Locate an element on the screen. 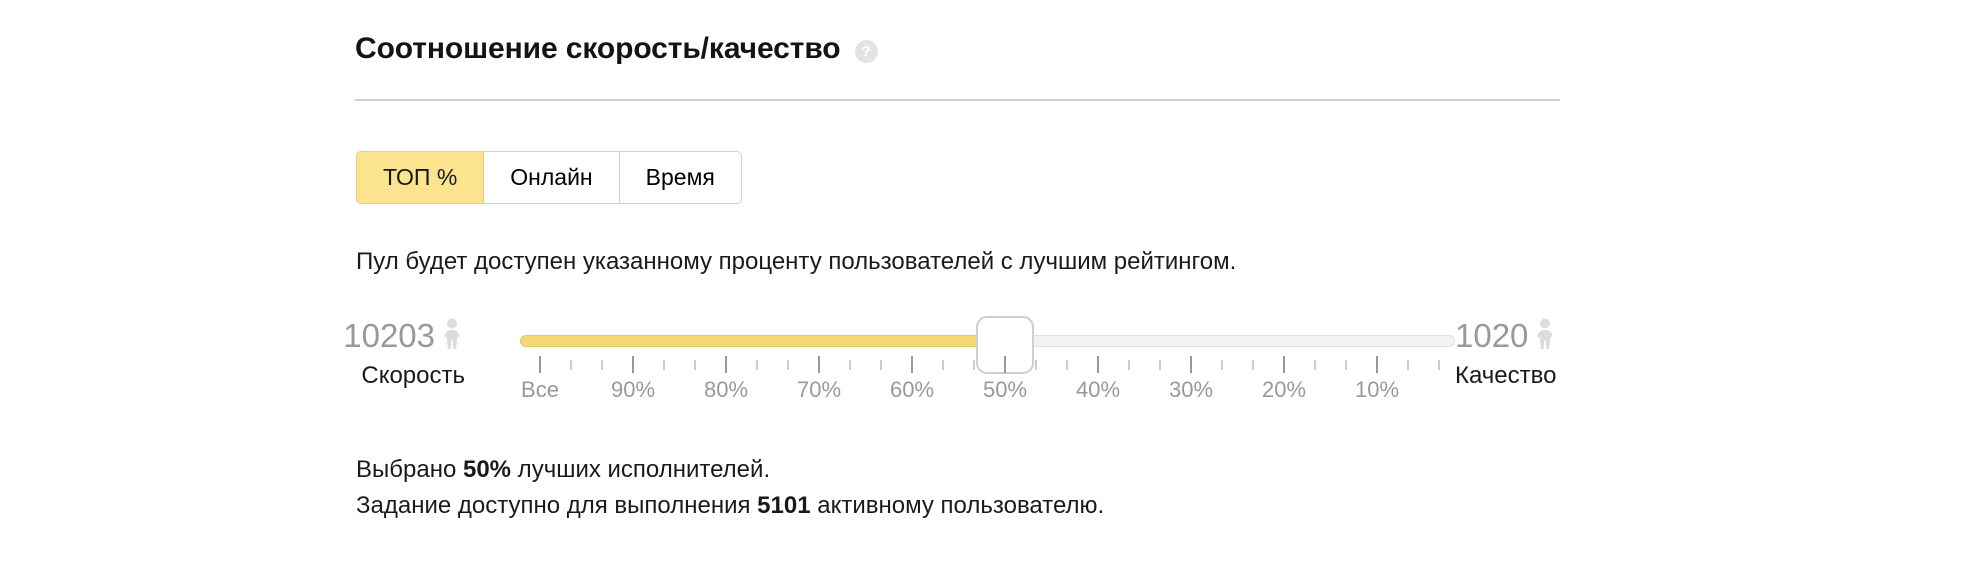  summary-line1-prefix: Выбрано is located at coordinates (409, 469).